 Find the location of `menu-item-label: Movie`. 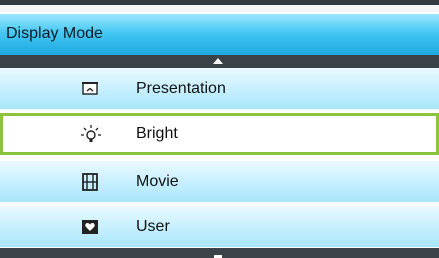

menu-item-label: Movie is located at coordinates (157, 181).